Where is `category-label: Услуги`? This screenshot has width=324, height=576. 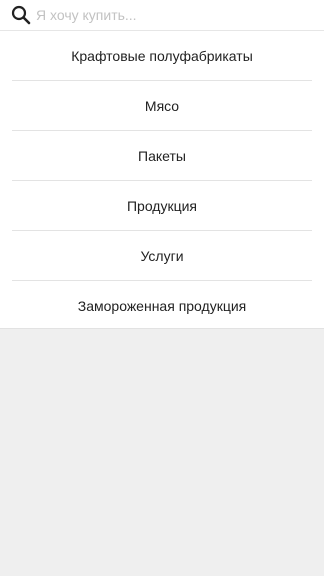 category-label: Услуги is located at coordinates (162, 256).